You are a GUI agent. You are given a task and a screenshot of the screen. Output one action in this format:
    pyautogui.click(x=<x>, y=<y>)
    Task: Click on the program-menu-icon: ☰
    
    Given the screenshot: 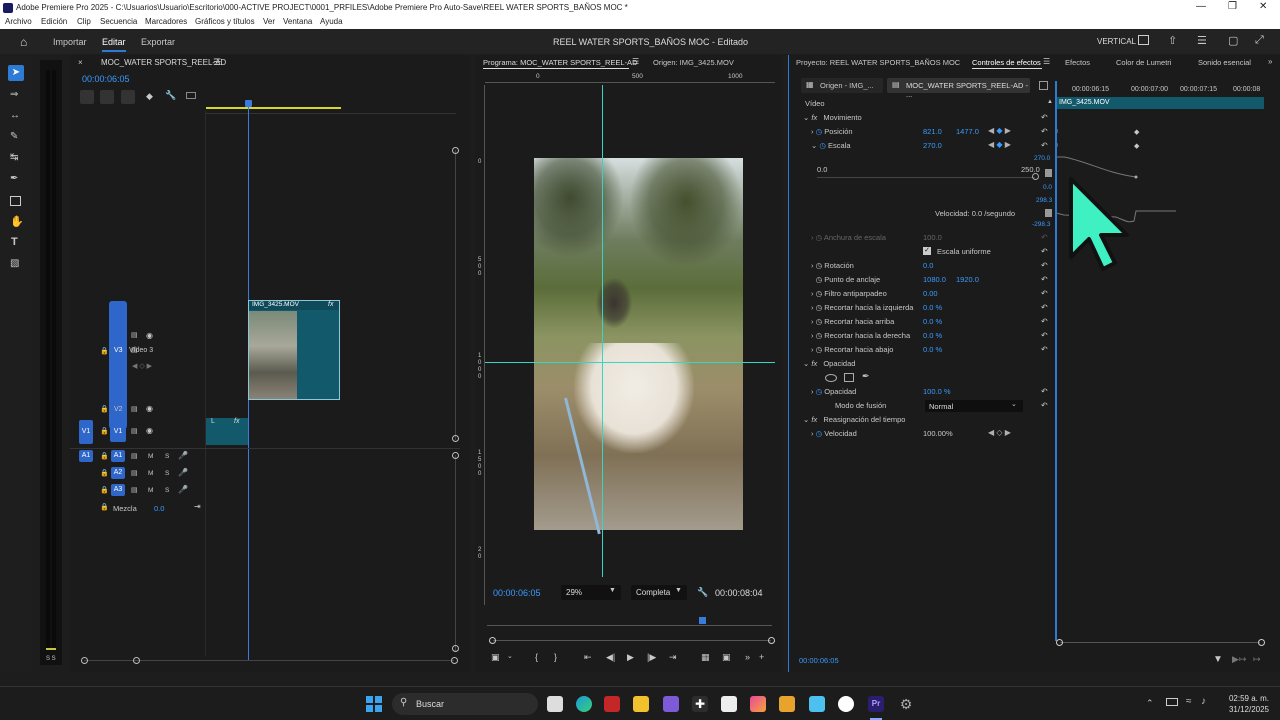 What is the action you would take?
    pyautogui.click(x=635, y=61)
    